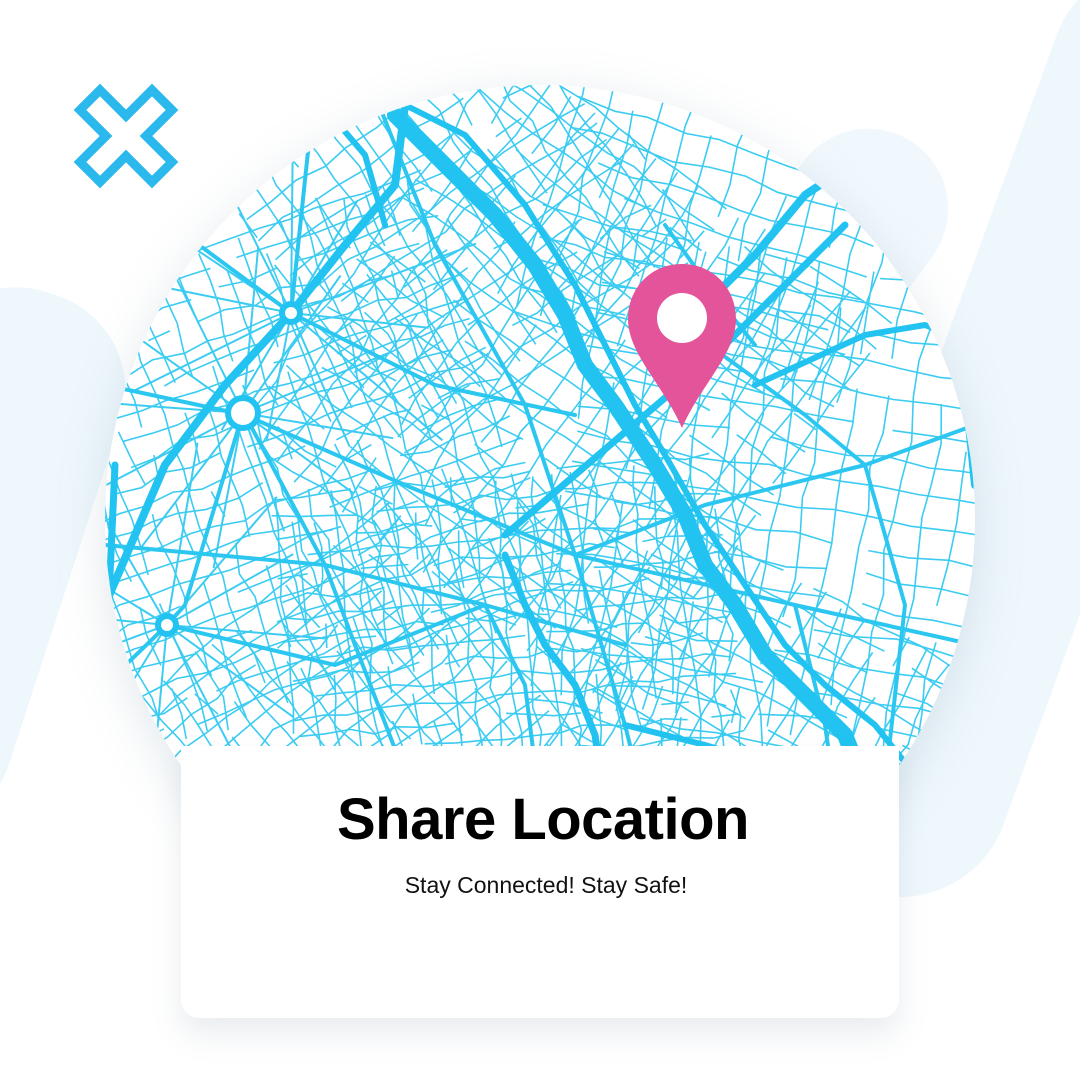 The height and width of the screenshot is (1080, 1080). What do you see at coordinates (682, 346) in the screenshot?
I see `location-pin-icon` at bounding box center [682, 346].